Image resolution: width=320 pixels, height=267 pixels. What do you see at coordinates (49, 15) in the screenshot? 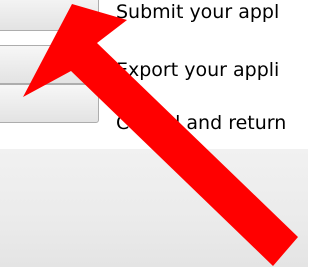
I see `submit-button` at bounding box center [49, 15].